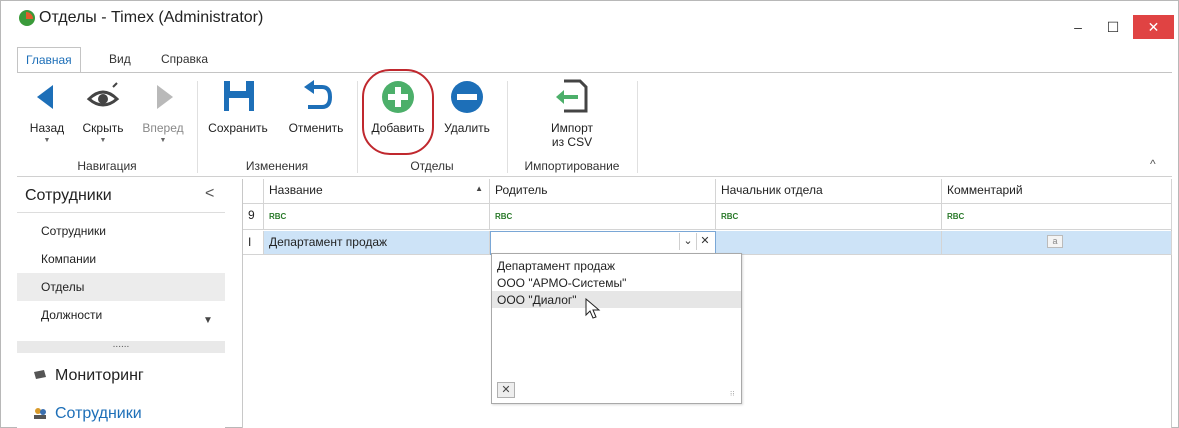  I want to click on undo-button: Отменить, so click(316, 107).